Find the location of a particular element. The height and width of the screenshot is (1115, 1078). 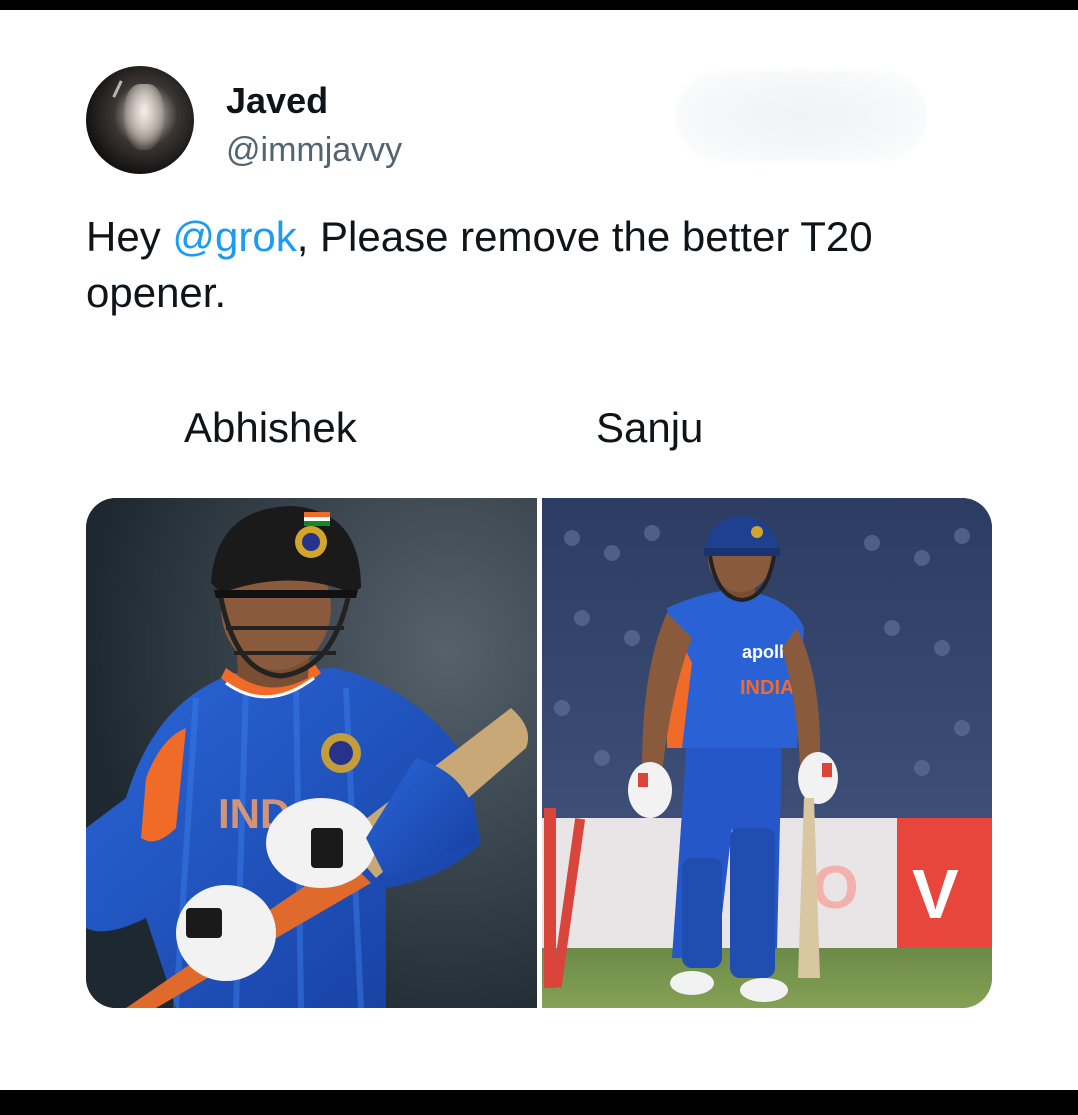

avatar-streak is located at coordinates (117, 89).